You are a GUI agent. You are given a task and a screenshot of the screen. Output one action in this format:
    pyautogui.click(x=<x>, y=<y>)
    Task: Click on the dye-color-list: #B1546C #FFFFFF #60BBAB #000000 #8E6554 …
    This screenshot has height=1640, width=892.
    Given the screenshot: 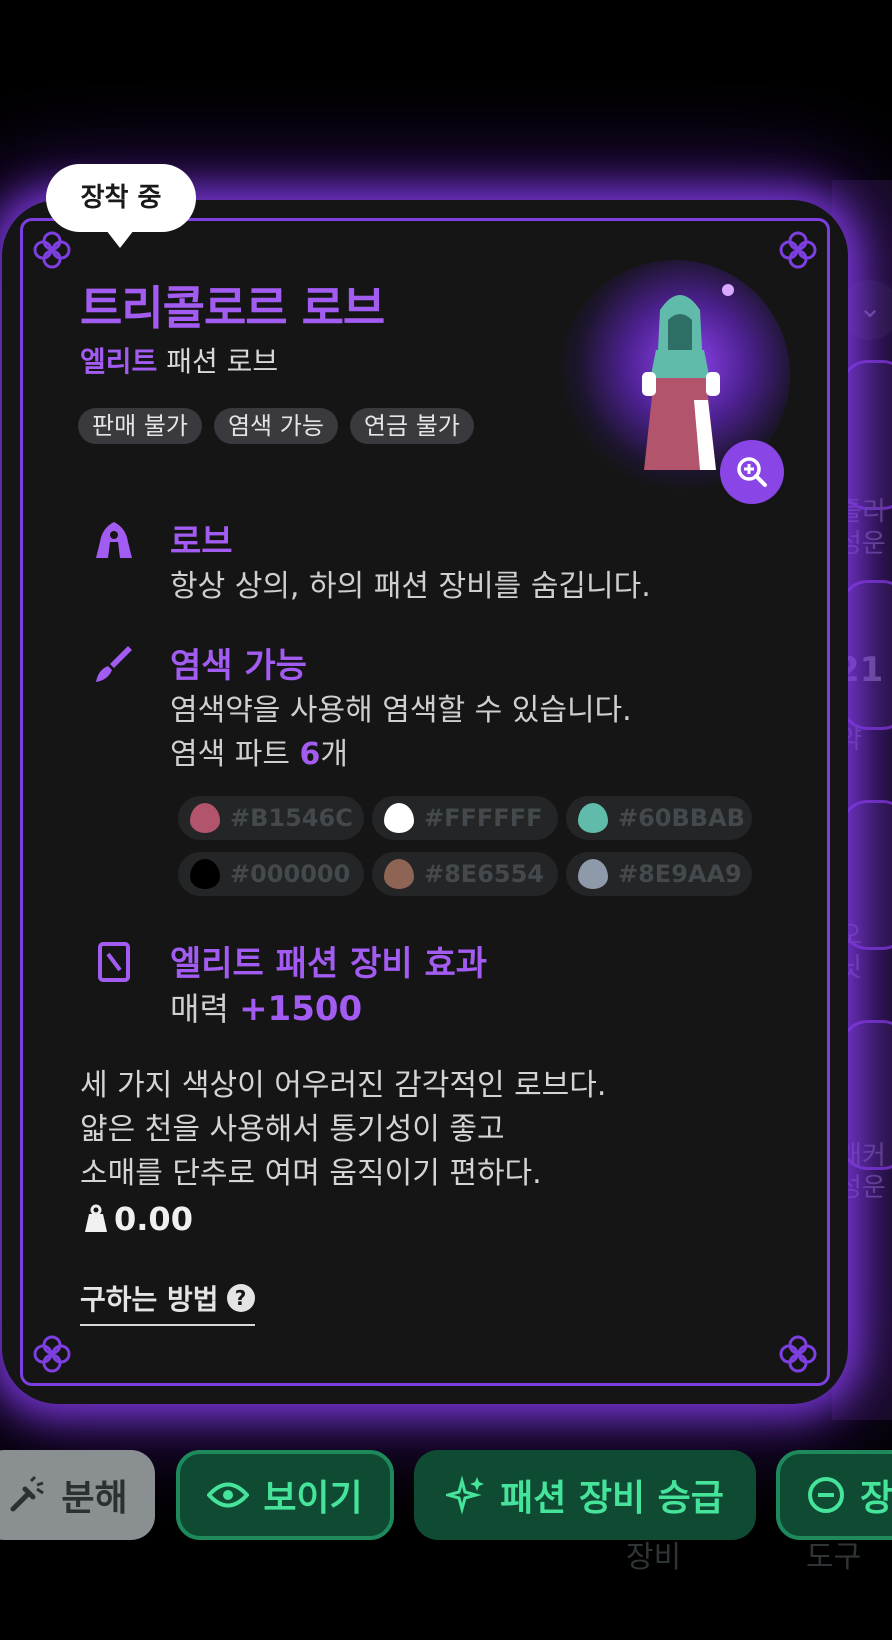 What is the action you would take?
    pyautogui.click(x=465, y=846)
    